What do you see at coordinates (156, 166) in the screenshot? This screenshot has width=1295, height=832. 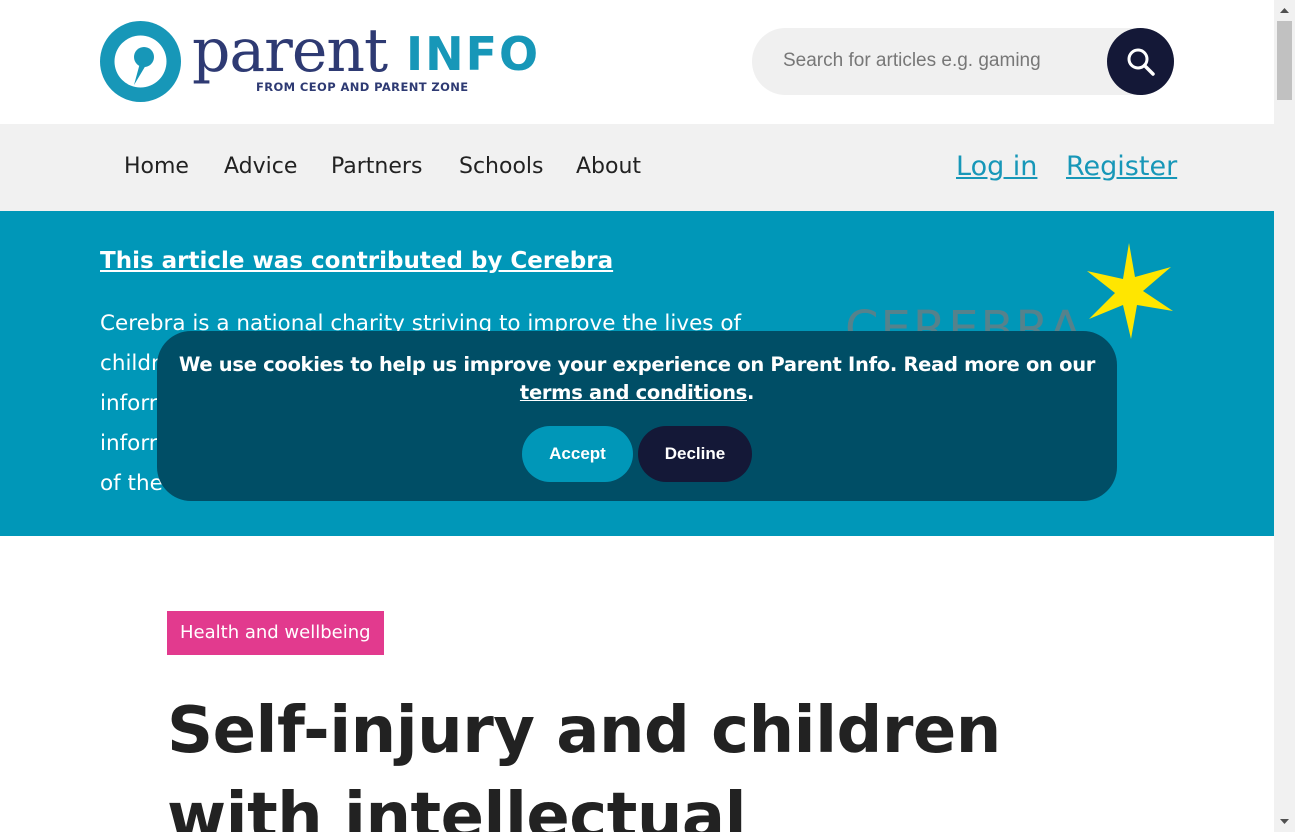 I see `nav-item-home: Home` at bounding box center [156, 166].